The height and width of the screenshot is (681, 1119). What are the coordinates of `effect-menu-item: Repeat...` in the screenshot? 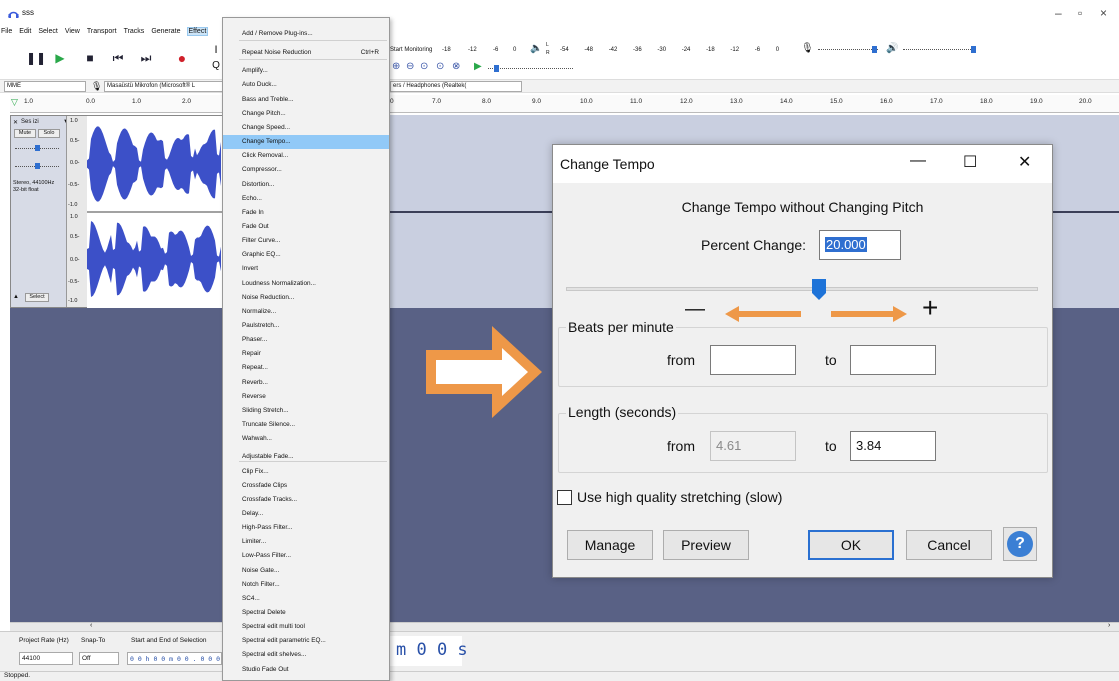 It's located at (306, 368).